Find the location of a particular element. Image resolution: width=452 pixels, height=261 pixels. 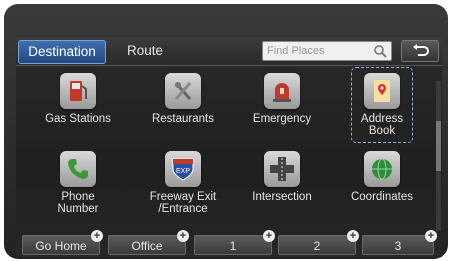

restaurants-label: Restaurants is located at coordinates (182, 119).